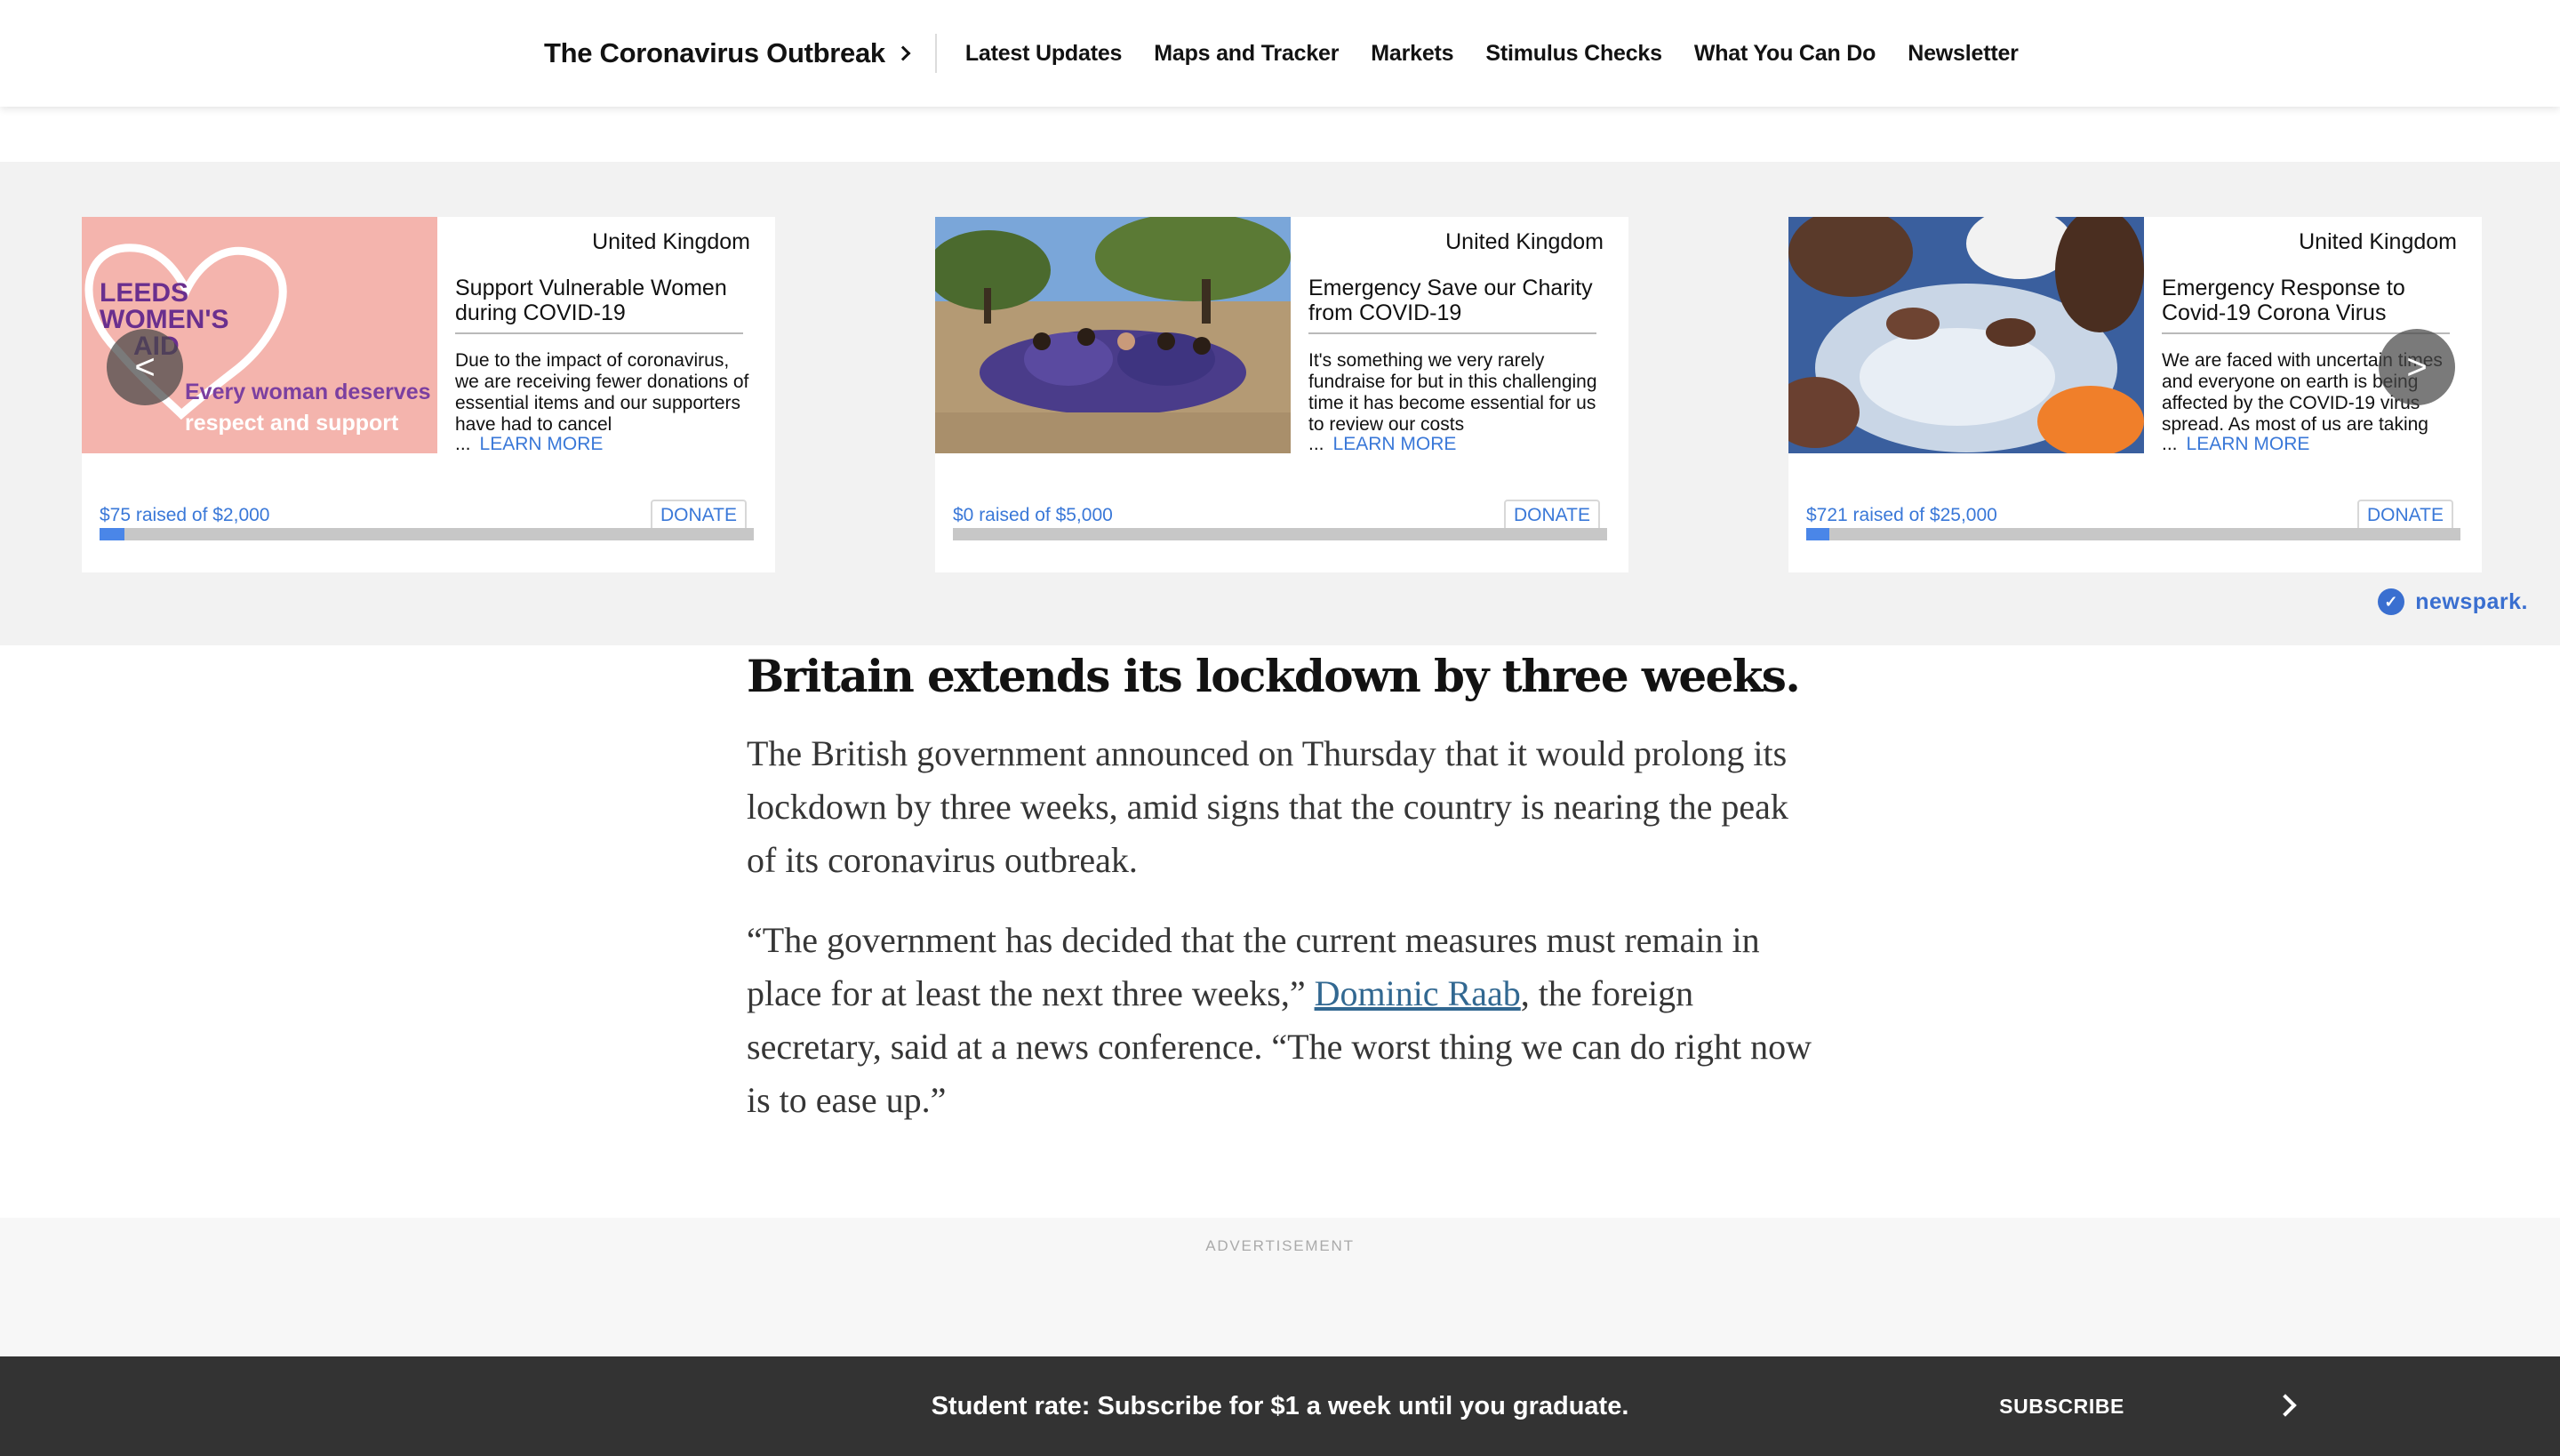 The width and height of the screenshot is (2560, 1456). Describe the element at coordinates (164, 319) in the screenshot. I see `logo-line-2: WOMEN'S` at that location.